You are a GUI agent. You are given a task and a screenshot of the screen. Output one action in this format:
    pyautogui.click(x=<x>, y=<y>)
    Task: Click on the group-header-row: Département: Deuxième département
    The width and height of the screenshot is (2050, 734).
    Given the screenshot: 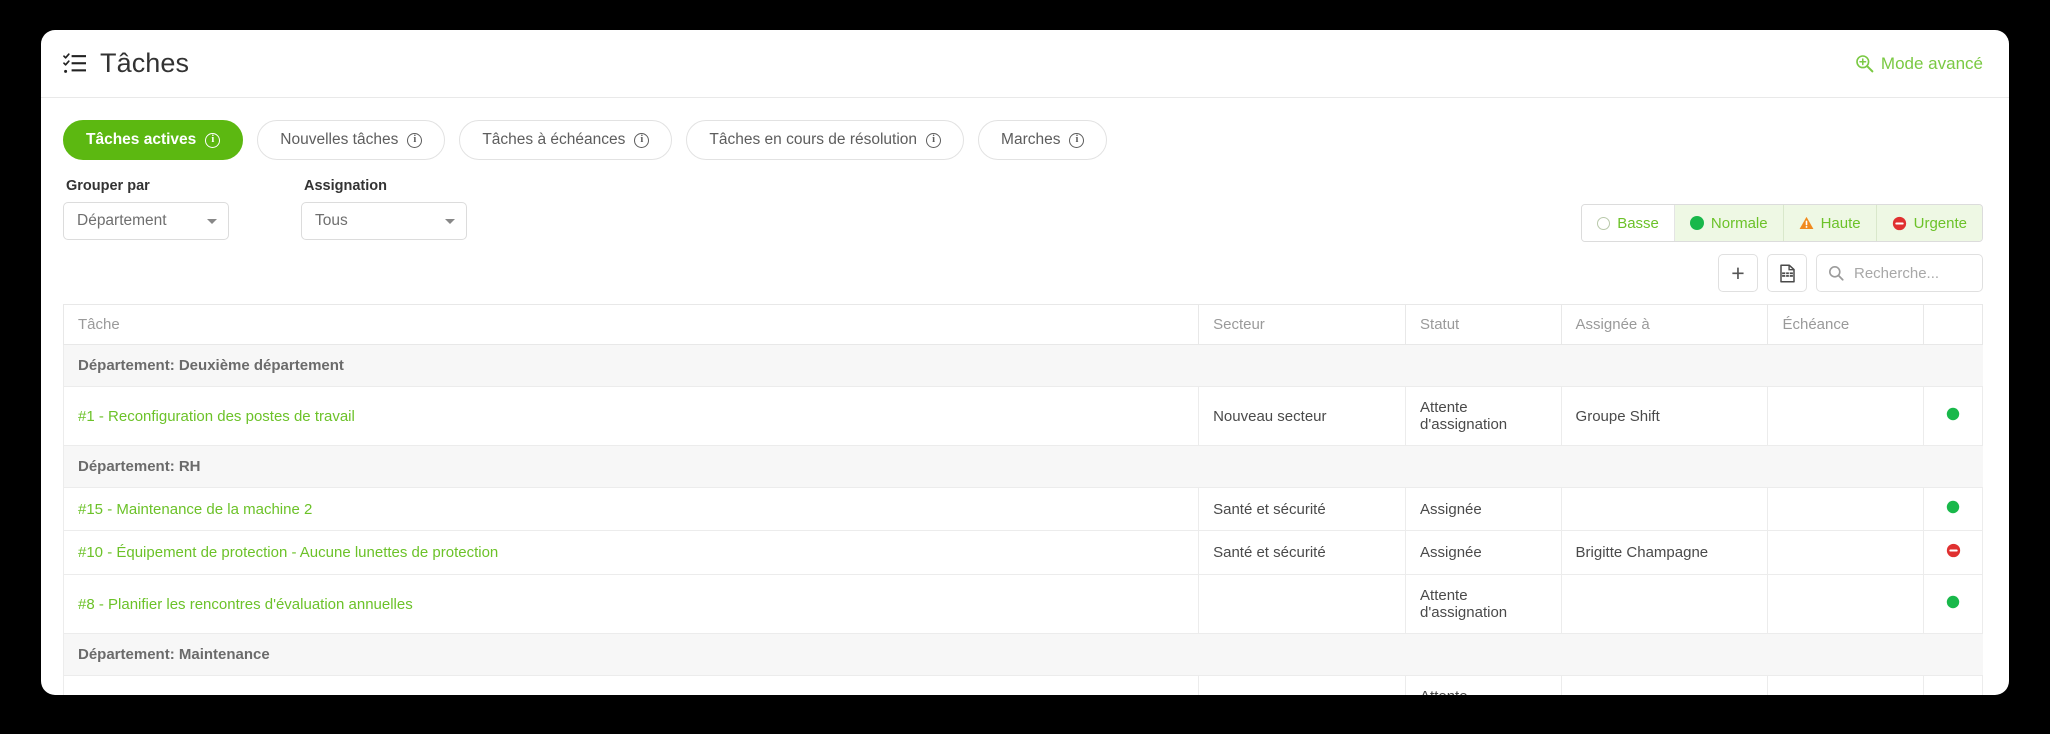 What is the action you would take?
    pyautogui.click(x=1023, y=365)
    